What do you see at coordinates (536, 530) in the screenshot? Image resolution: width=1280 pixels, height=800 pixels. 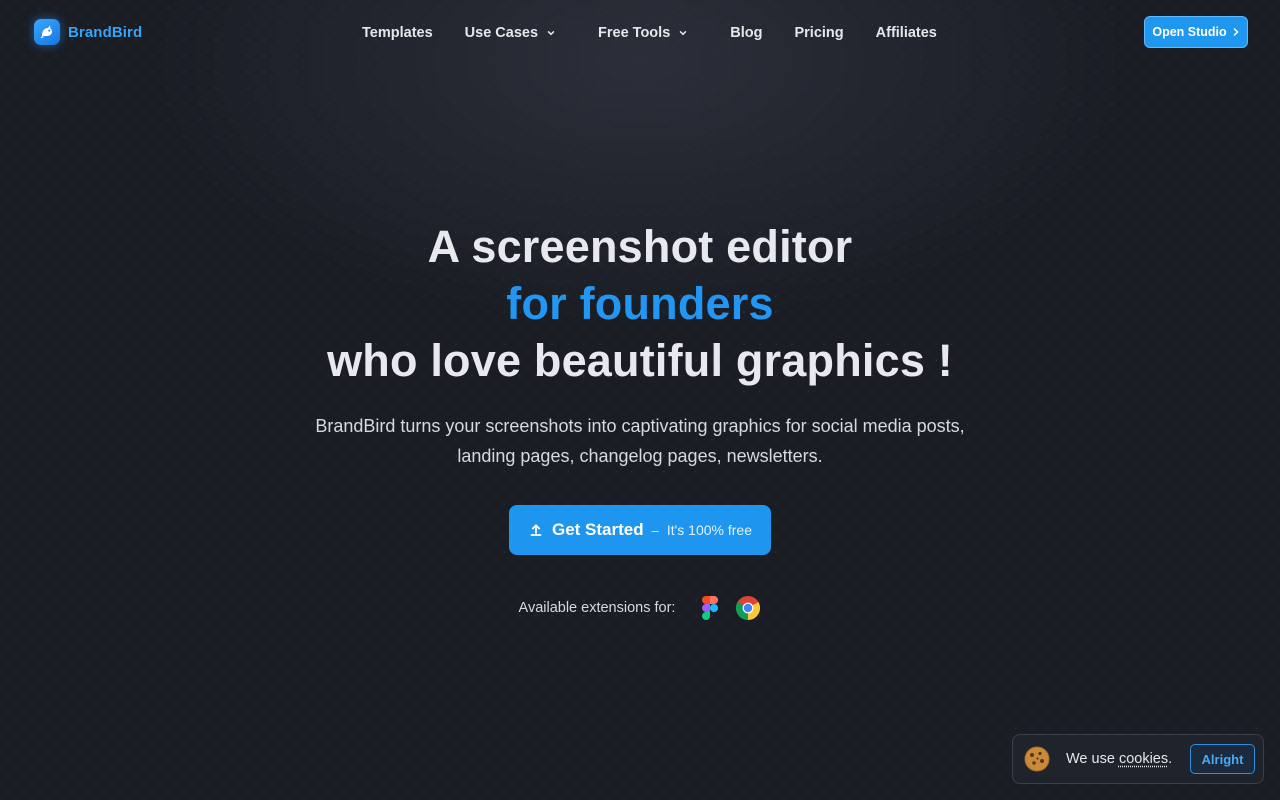 I see `upload-icon` at bounding box center [536, 530].